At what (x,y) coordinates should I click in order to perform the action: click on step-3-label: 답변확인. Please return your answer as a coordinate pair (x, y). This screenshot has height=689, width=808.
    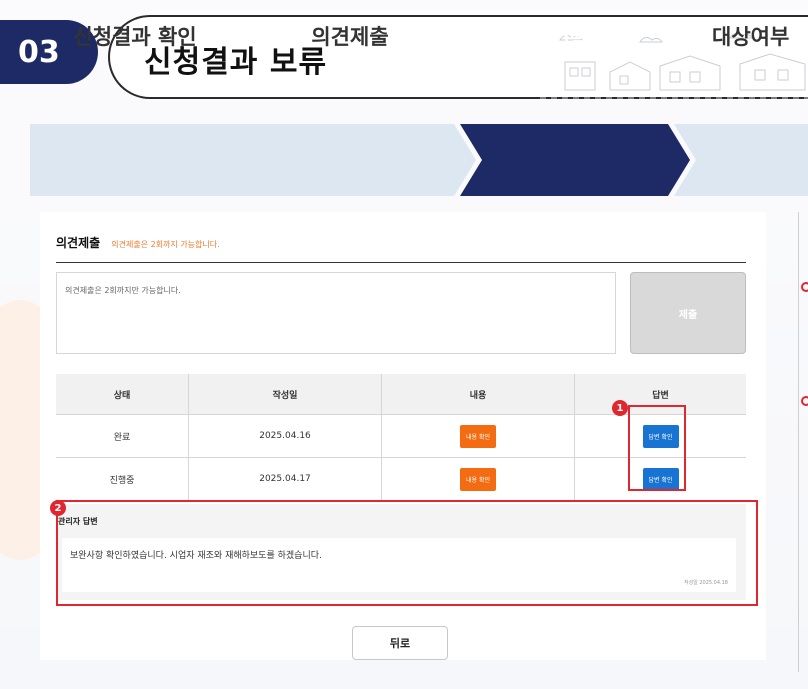
    Looking at the image, I should click on (570, 36).